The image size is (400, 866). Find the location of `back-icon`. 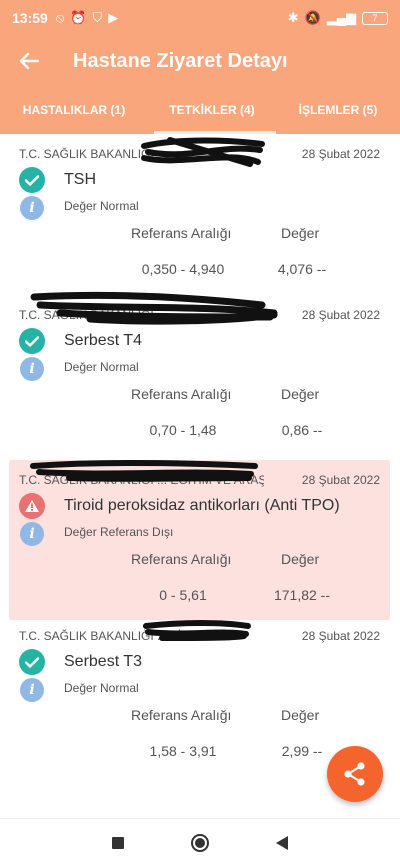

back-icon is located at coordinates (282, 843).